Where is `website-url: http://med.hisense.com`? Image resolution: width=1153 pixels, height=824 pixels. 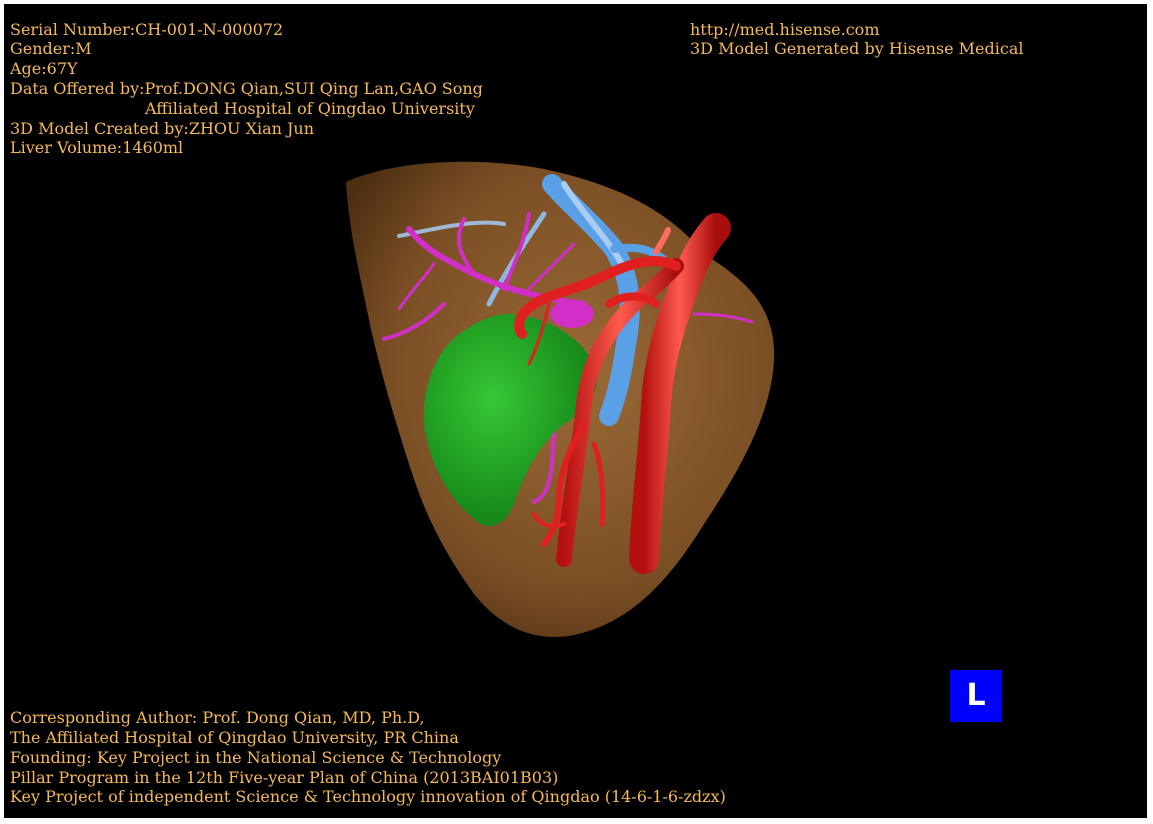 website-url: http://med.hisense.com is located at coordinates (785, 29).